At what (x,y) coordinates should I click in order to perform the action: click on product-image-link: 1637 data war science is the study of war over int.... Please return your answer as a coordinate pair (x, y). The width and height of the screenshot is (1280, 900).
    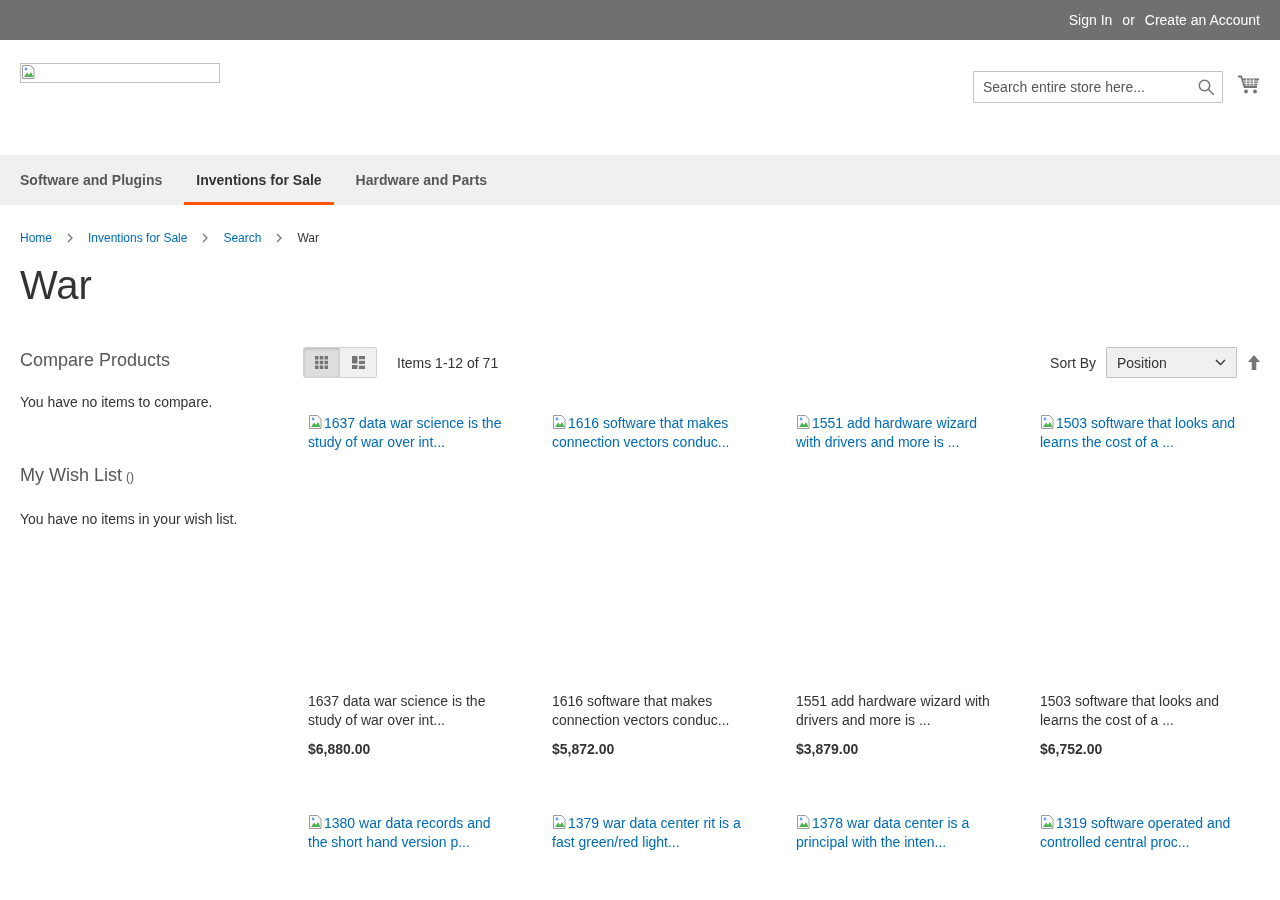
    Looking at the image, I should click on (410, 433).